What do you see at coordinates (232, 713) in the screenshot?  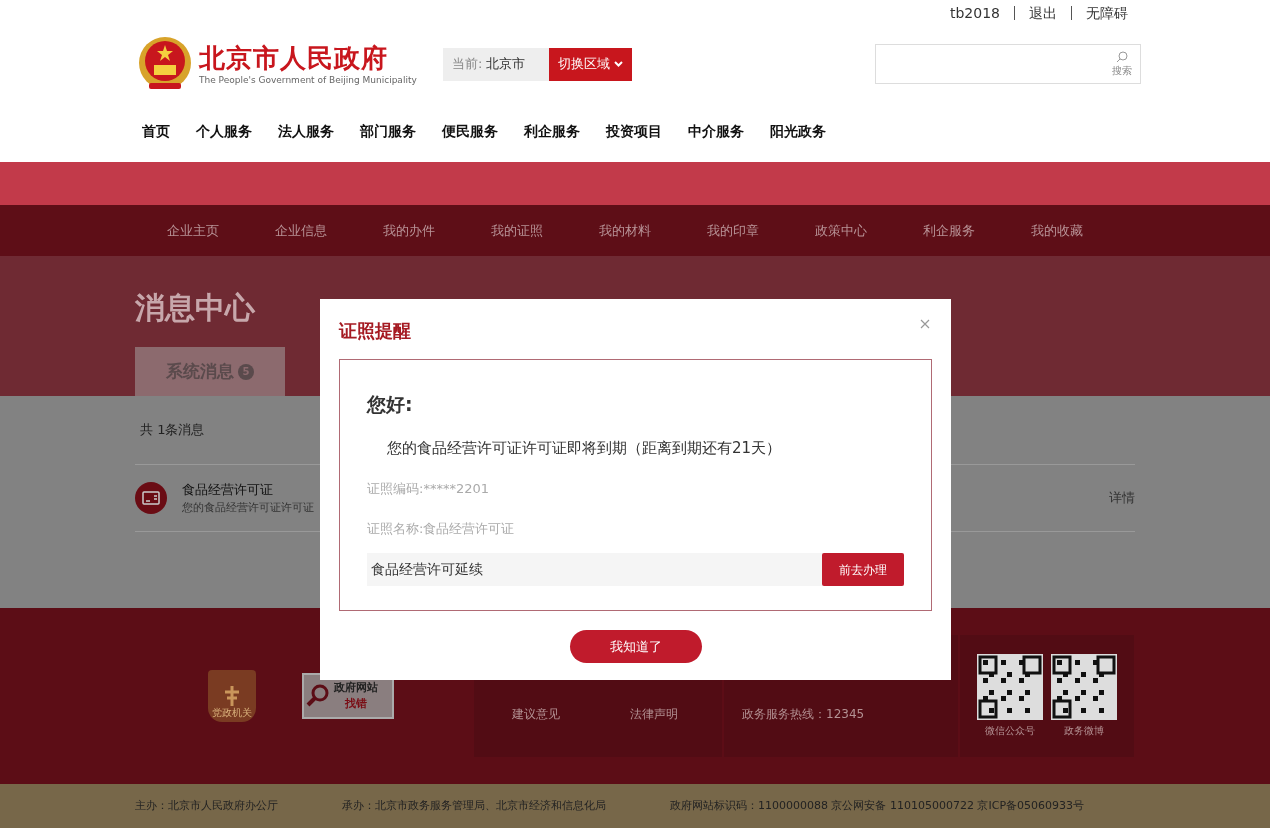 I see `badge-label: 党政机关` at bounding box center [232, 713].